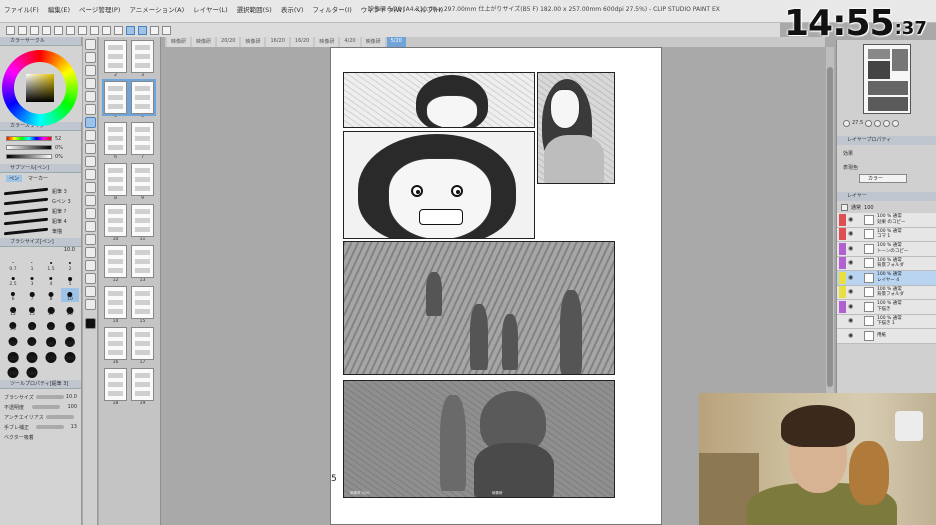  Describe the element at coordinates (886, 321) in the screenshot. I see `layer-row: ◉ 100 % 通常 下描き 1` at that location.